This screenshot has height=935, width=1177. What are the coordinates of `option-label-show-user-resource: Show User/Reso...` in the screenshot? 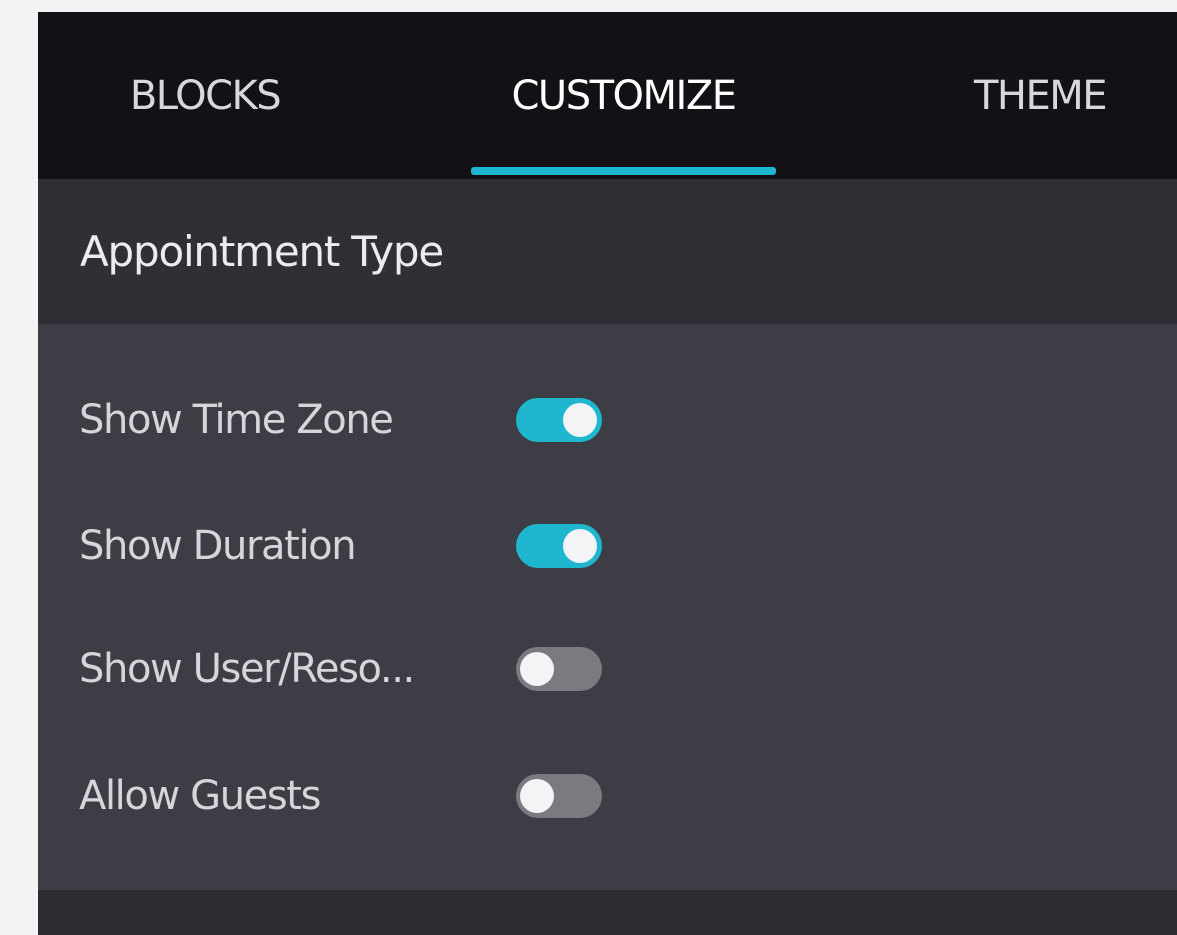 It's located at (247, 669).